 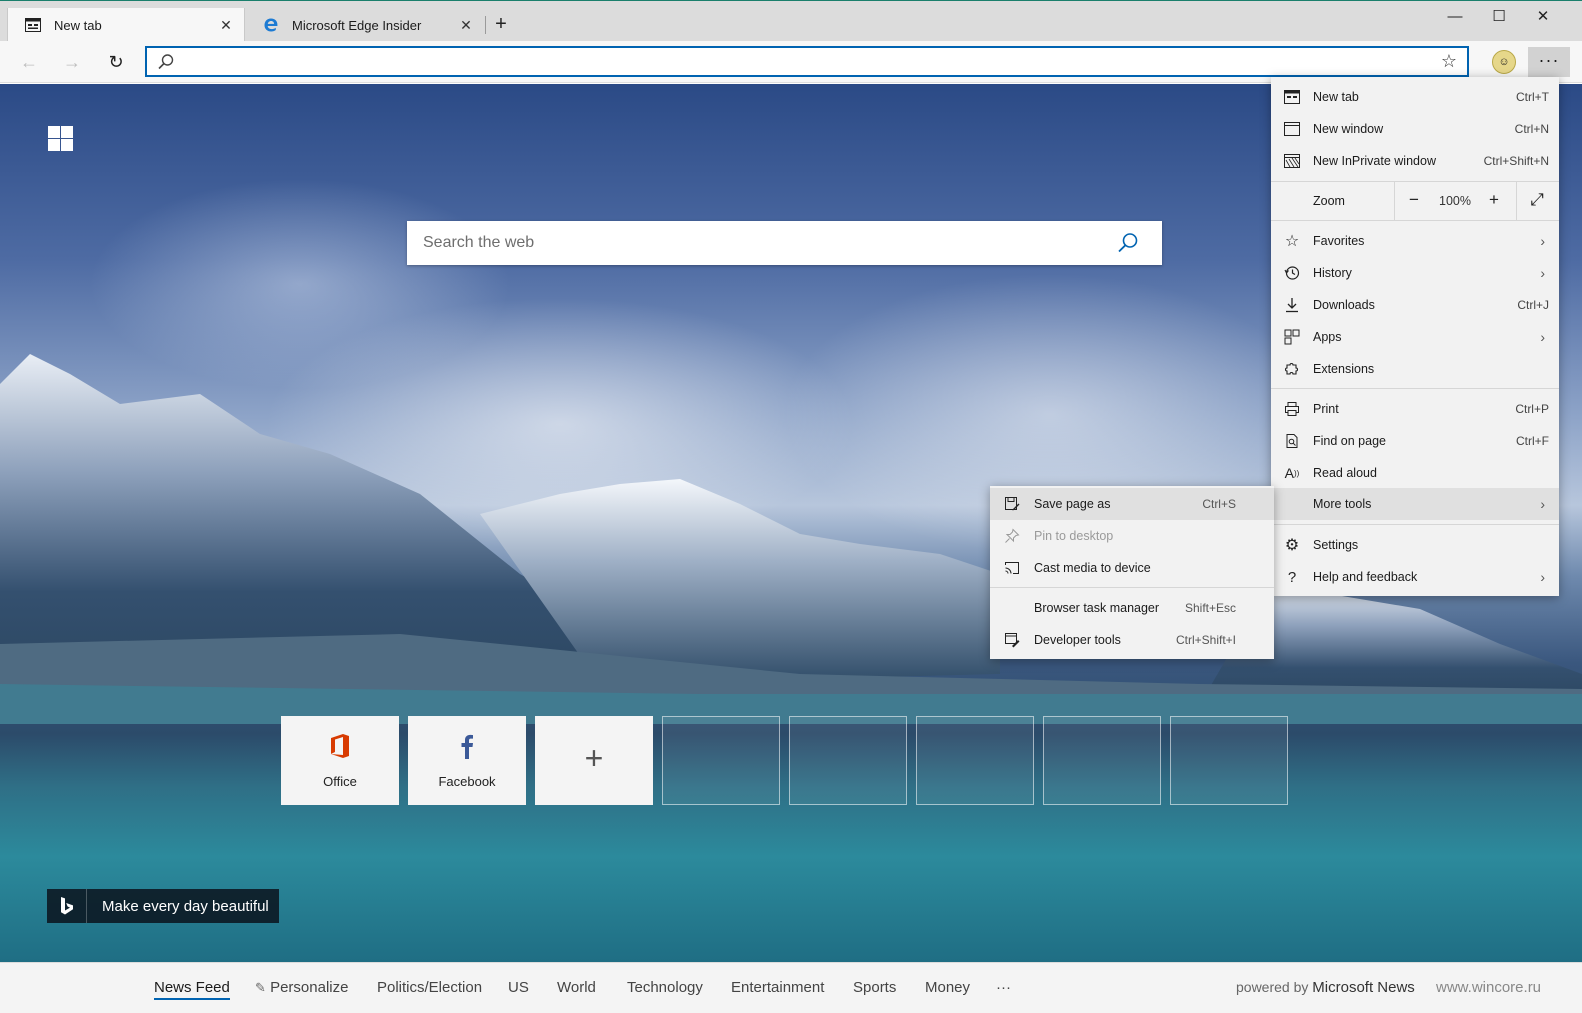 I want to click on menu-label: New tab, so click(x=1336, y=97).